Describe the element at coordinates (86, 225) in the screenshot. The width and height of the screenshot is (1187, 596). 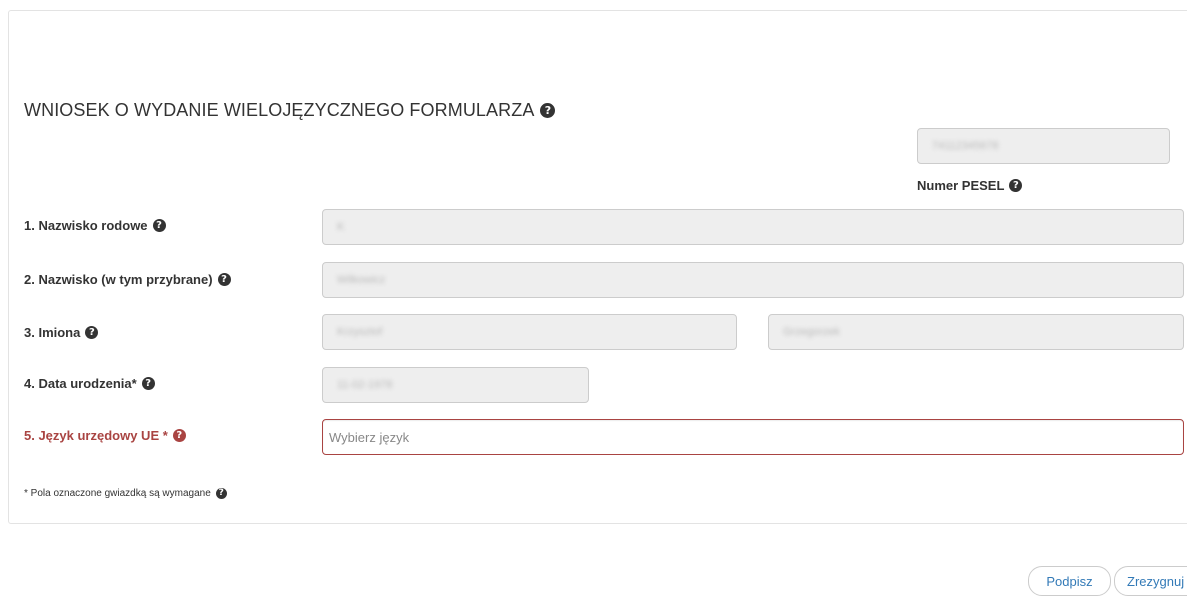
I see `maiden-name-label-text: 1. Nazwisko rodowe` at that location.